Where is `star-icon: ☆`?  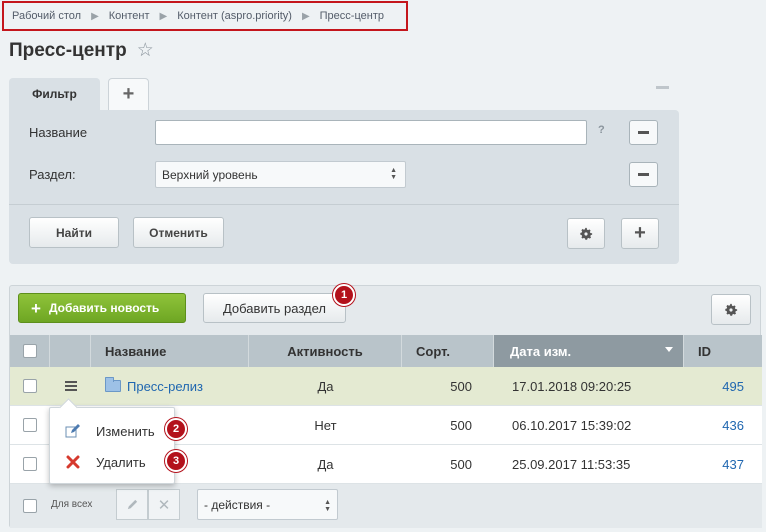
star-icon: ☆ is located at coordinates (145, 50).